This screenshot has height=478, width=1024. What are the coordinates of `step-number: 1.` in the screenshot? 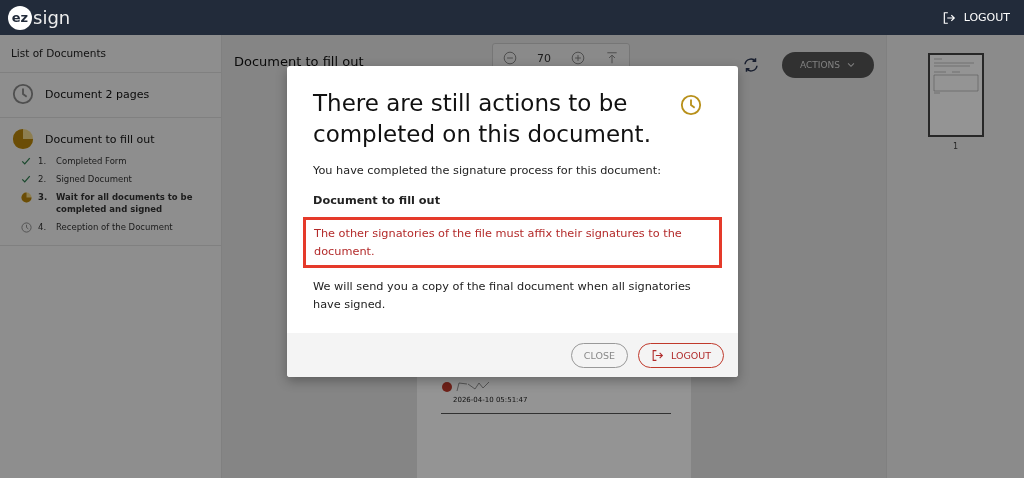 It's located at (43, 161).